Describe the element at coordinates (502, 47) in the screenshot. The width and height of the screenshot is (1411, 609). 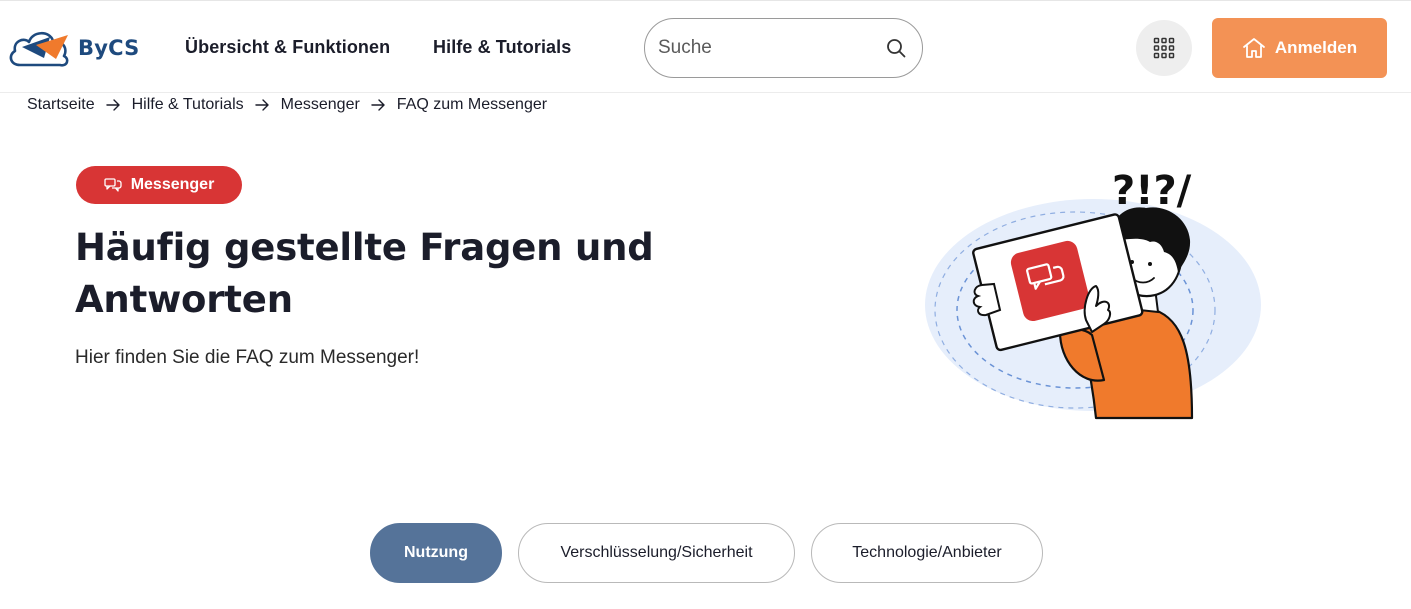
I see `nav-help-link: Hilfe & Tutorials` at that location.